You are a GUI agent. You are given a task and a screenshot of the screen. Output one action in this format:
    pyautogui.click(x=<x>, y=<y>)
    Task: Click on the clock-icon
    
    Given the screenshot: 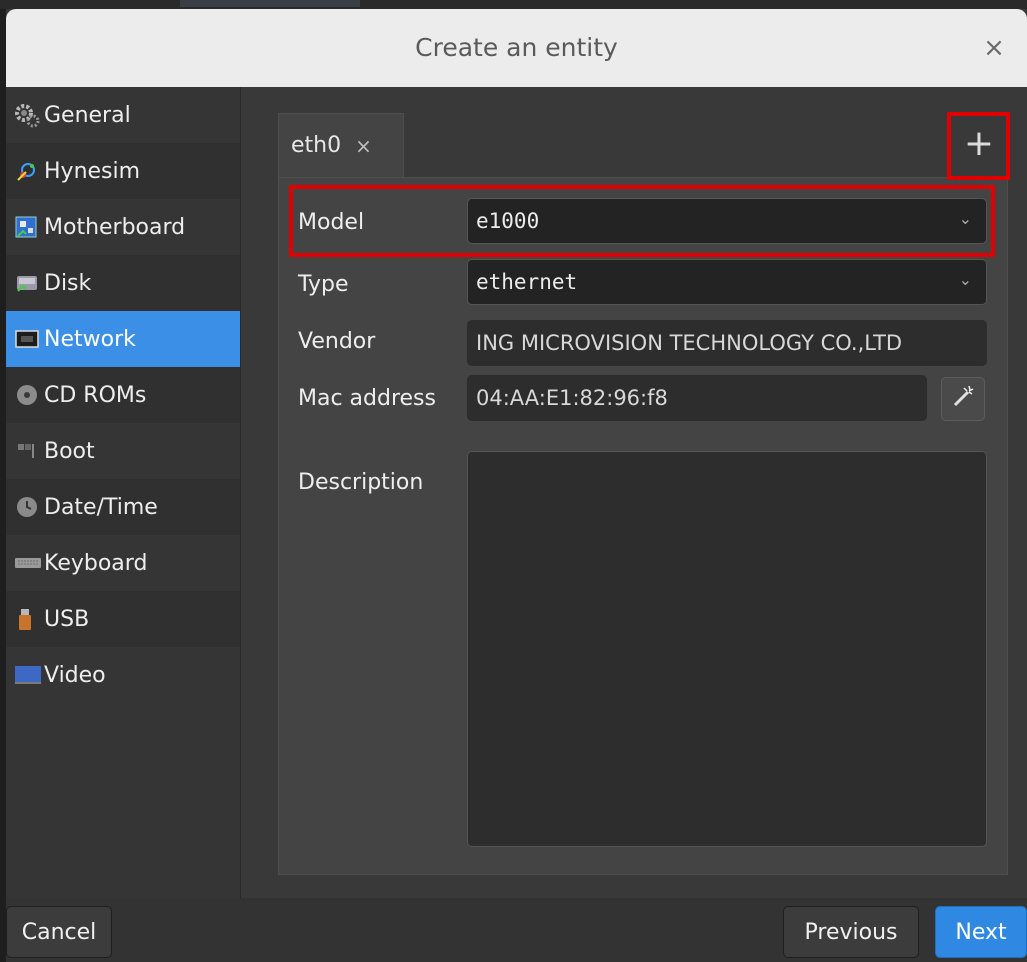 What is the action you would take?
    pyautogui.click(x=29, y=507)
    